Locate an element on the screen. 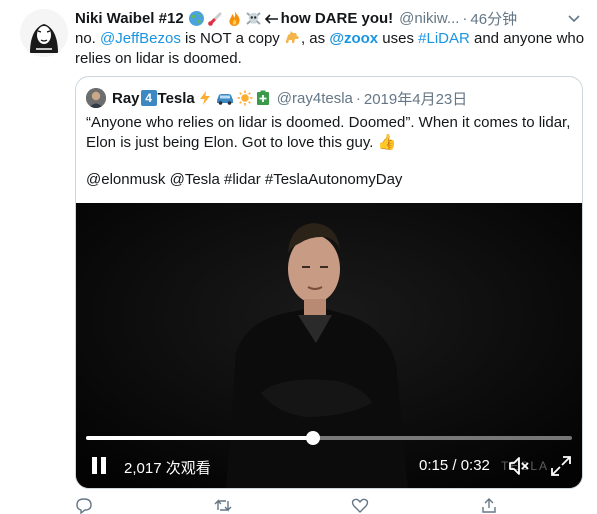 This screenshot has width=597, height=514. video-timecode: 0:15 / 0:32 is located at coordinates (454, 465).